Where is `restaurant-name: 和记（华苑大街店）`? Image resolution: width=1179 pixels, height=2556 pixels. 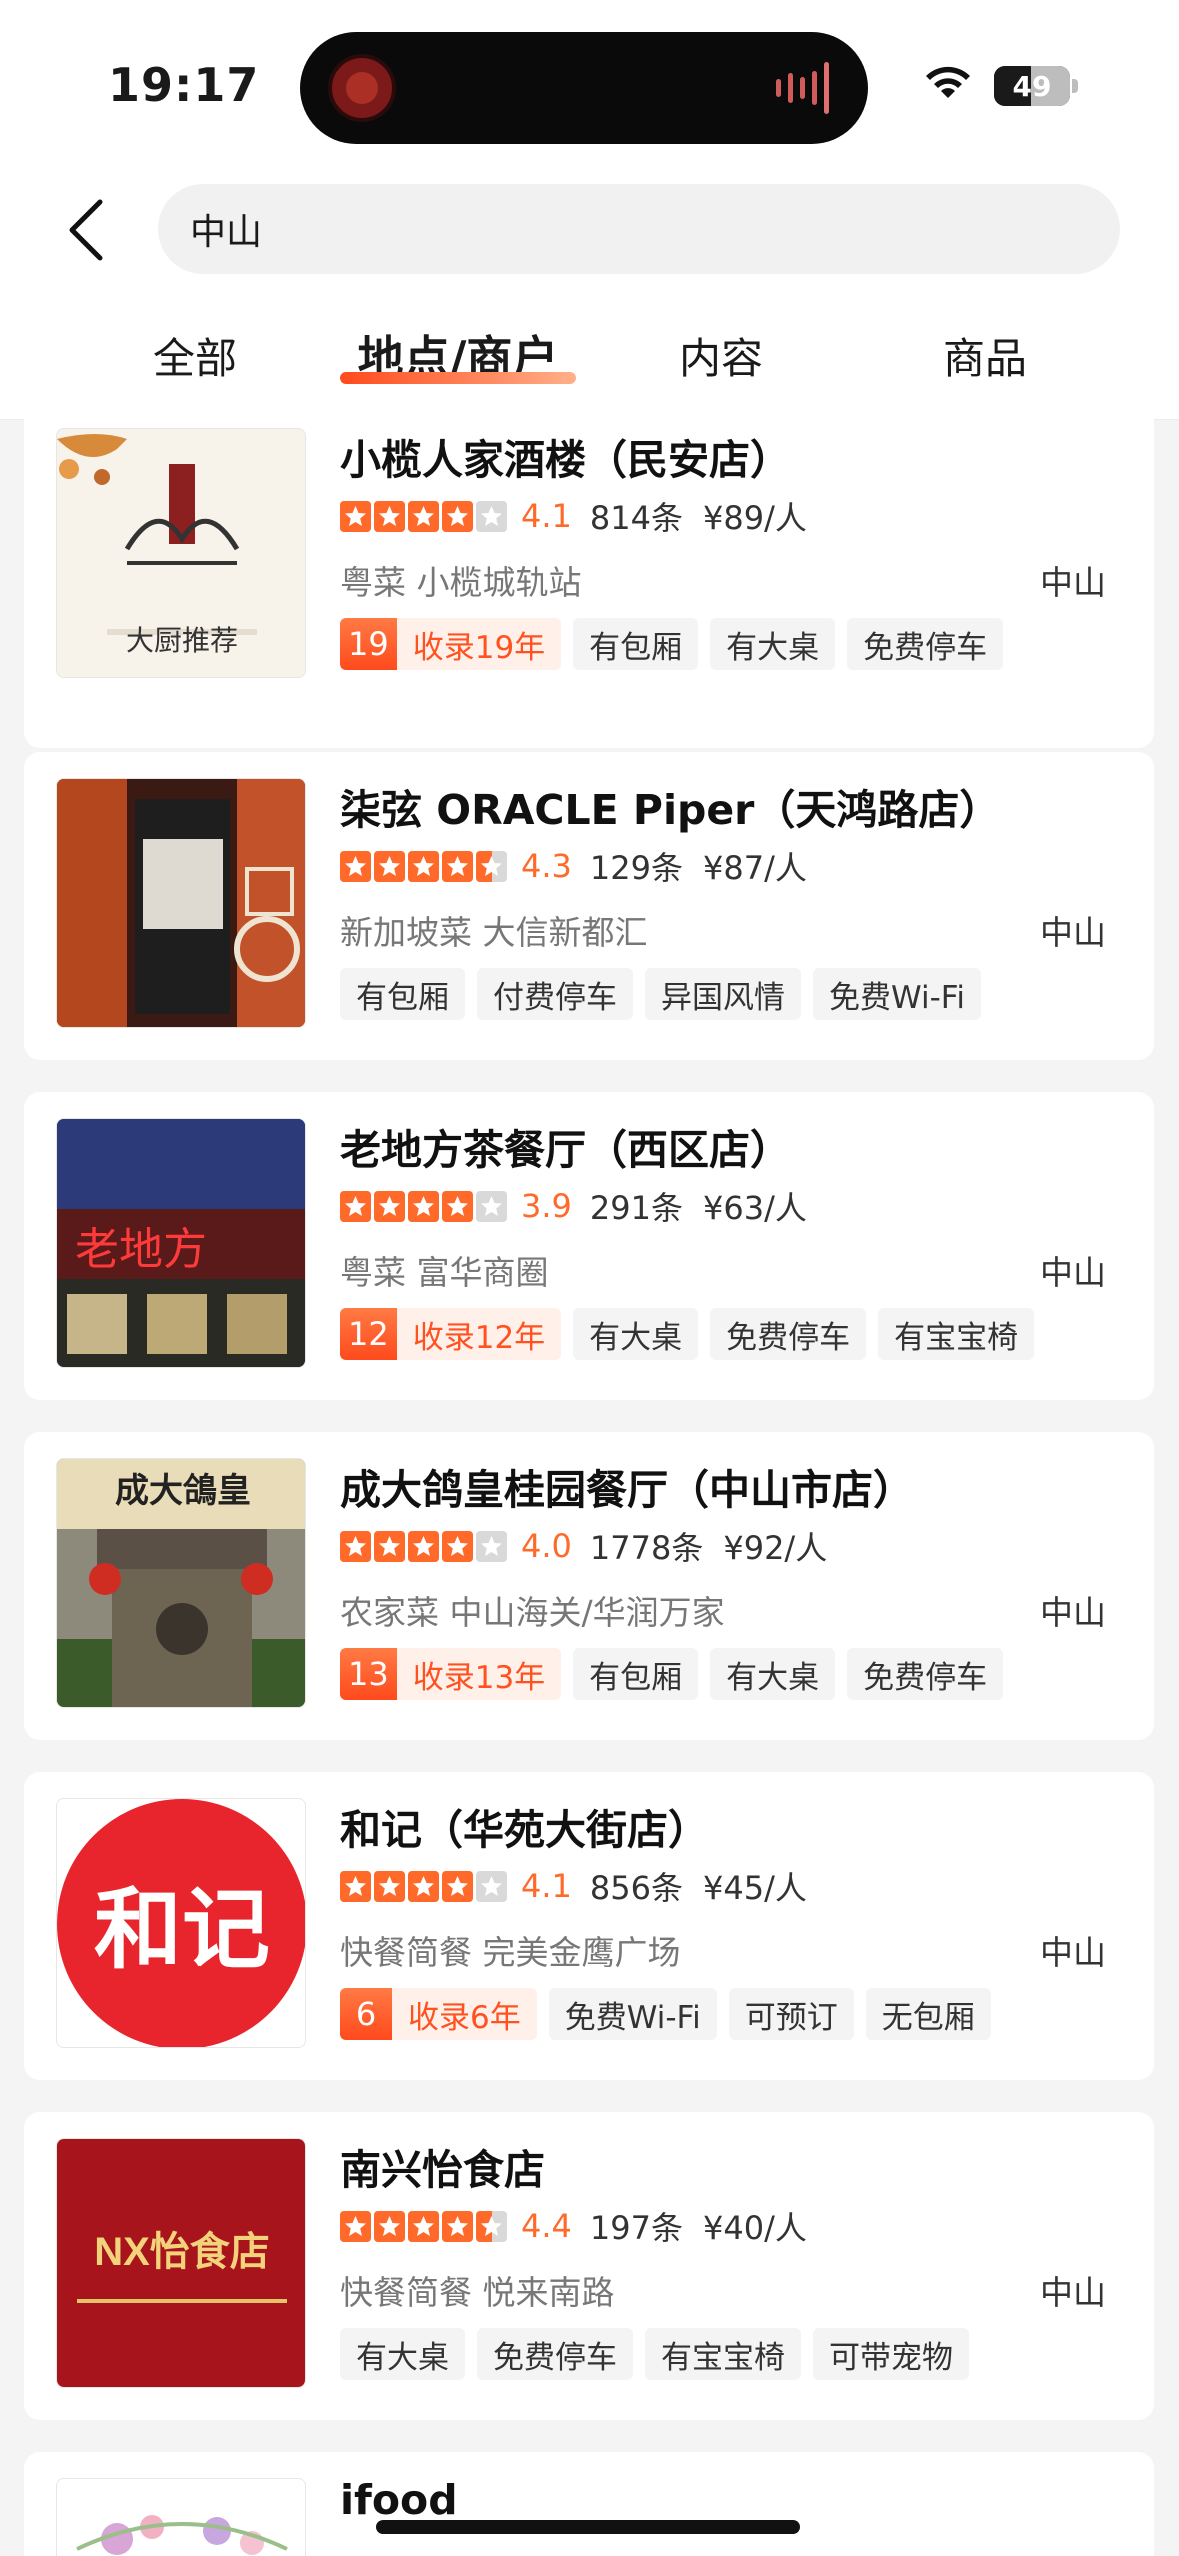 restaurant-name: 和记（华苑大街店） is located at coordinates (524, 1826).